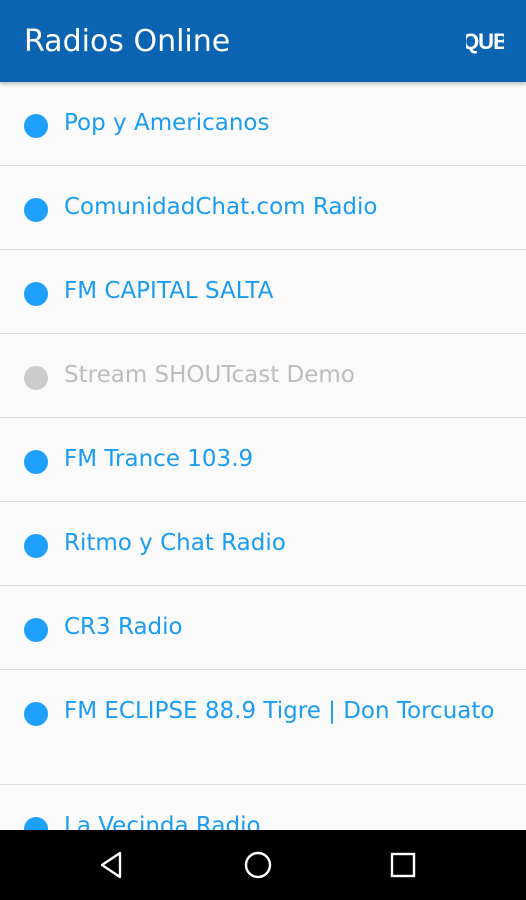 The image size is (526, 900). I want to click on station-name: FM ECLIPSE 88.9 Tigre | Don Torcuato, so click(279, 711).